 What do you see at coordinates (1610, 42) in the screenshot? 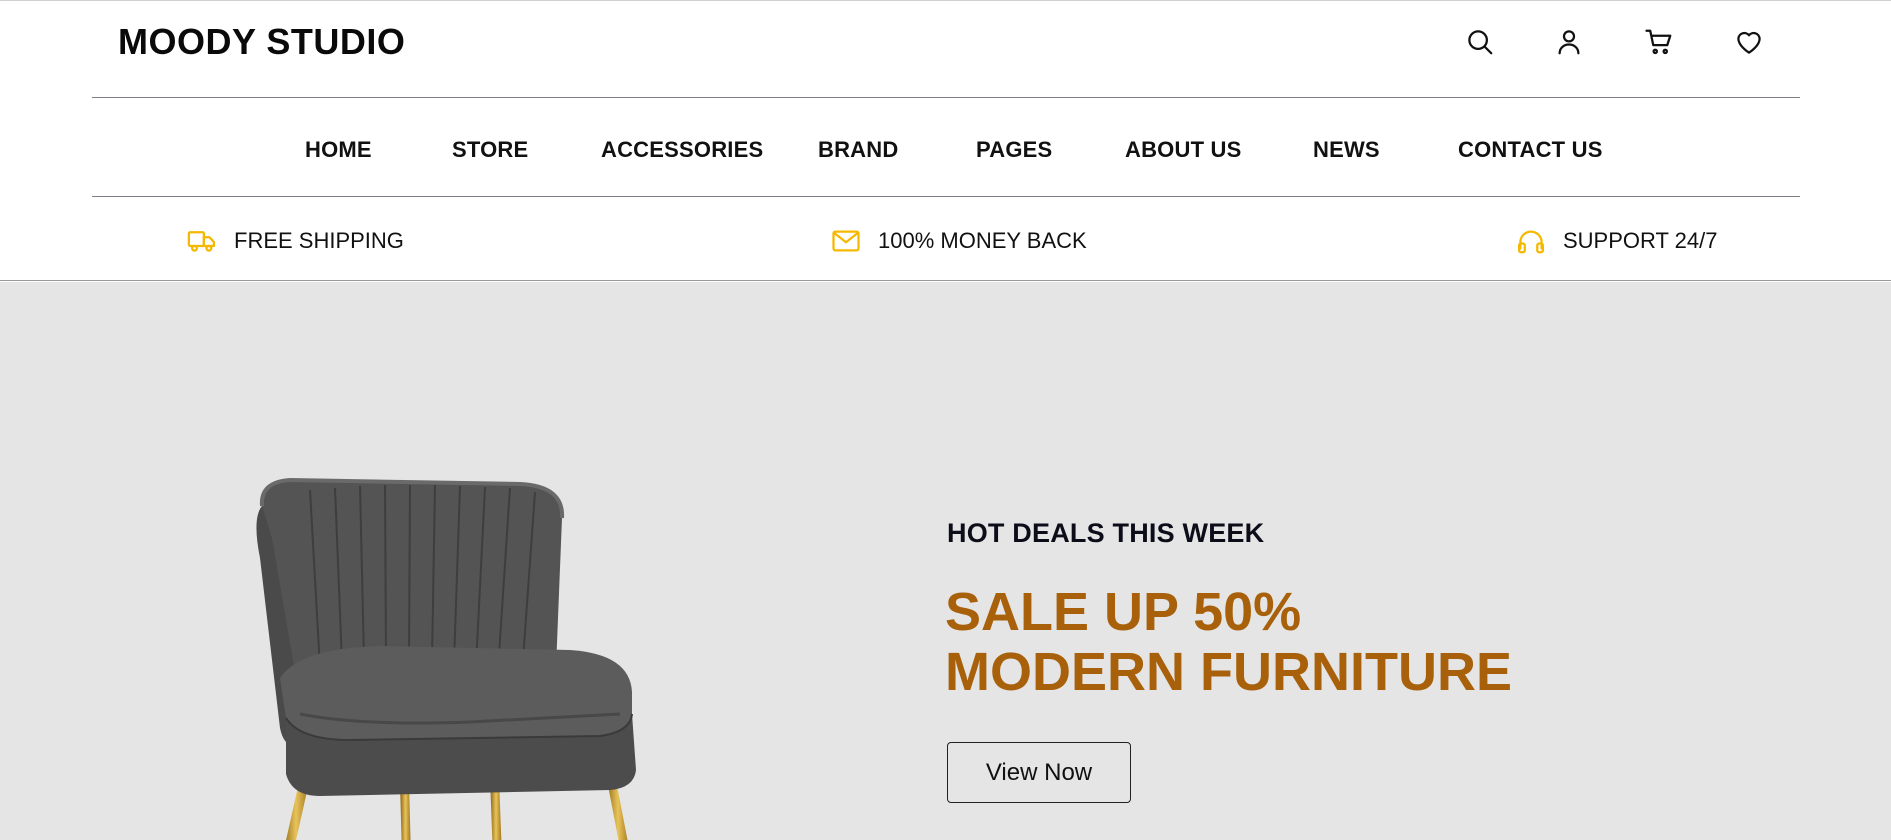
I see `header-icon-bar` at bounding box center [1610, 42].